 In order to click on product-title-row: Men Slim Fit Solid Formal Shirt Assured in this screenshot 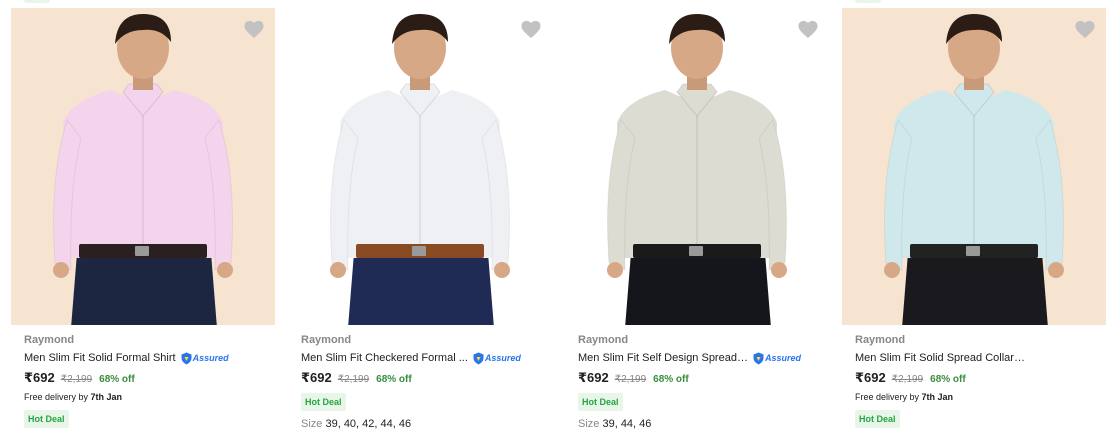, I will do `click(149, 358)`.